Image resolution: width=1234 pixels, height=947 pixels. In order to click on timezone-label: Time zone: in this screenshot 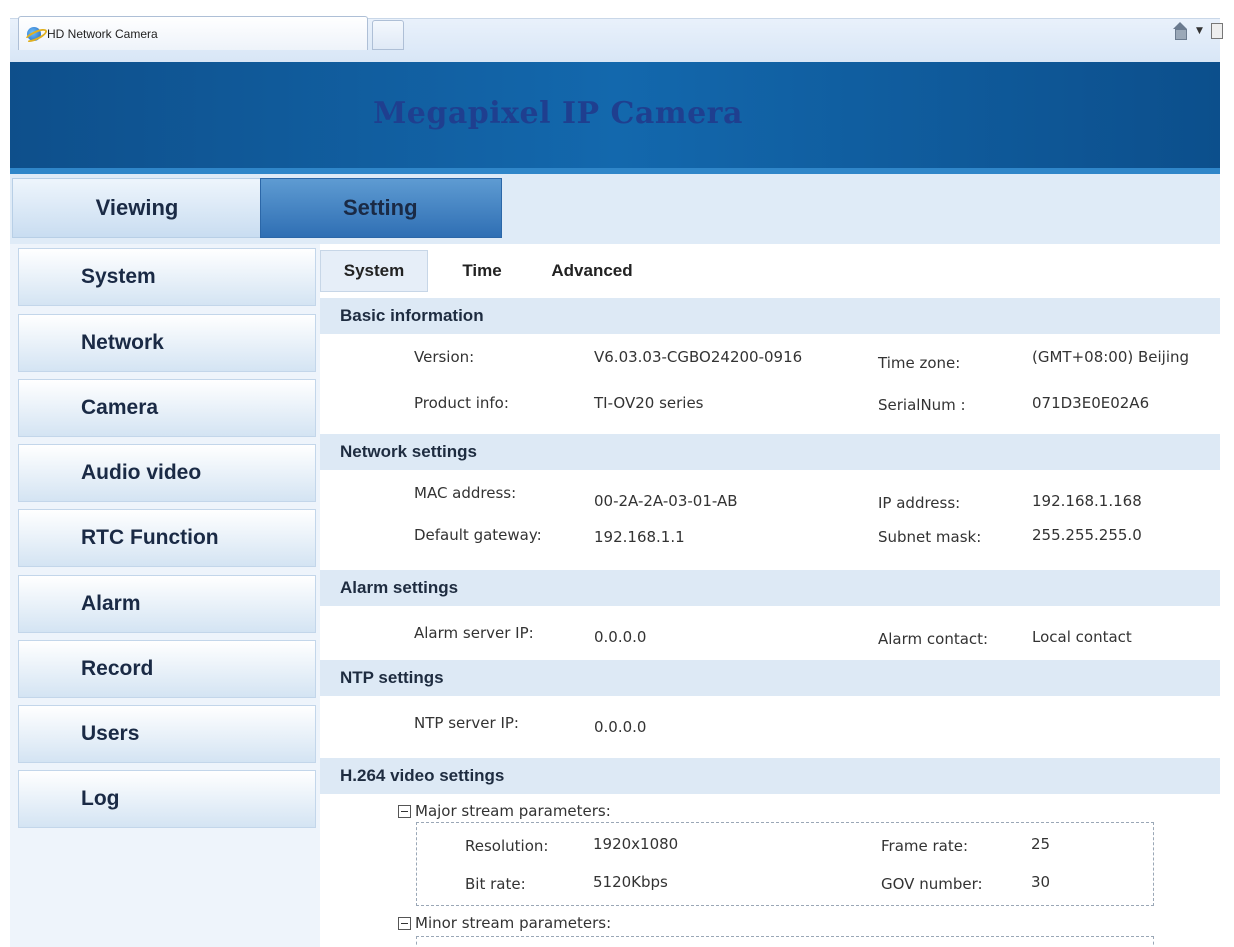, I will do `click(919, 363)`.